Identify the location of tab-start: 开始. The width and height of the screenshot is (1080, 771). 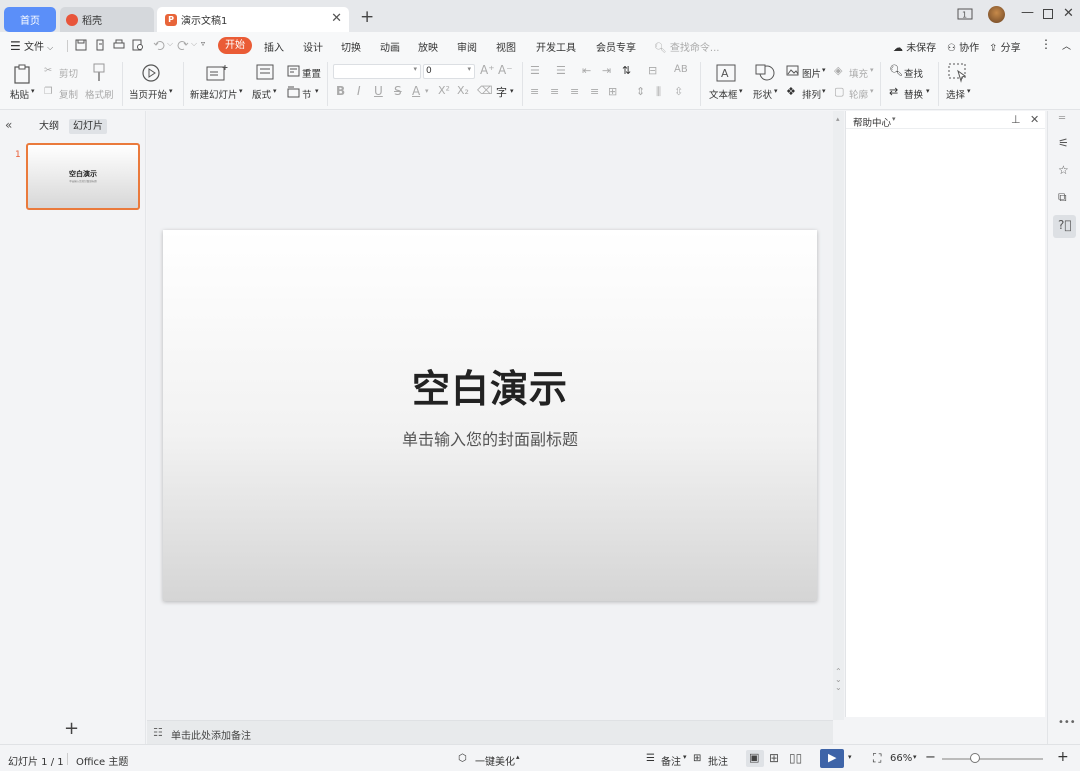
(235, 45).